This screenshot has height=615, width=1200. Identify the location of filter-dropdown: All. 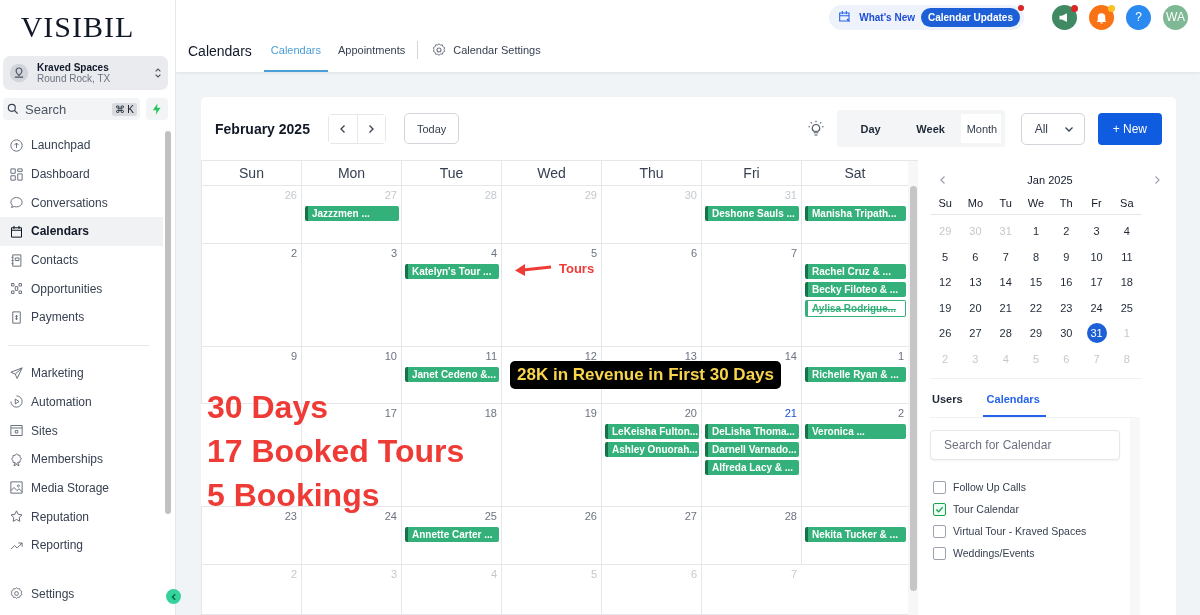
(1052, 128).